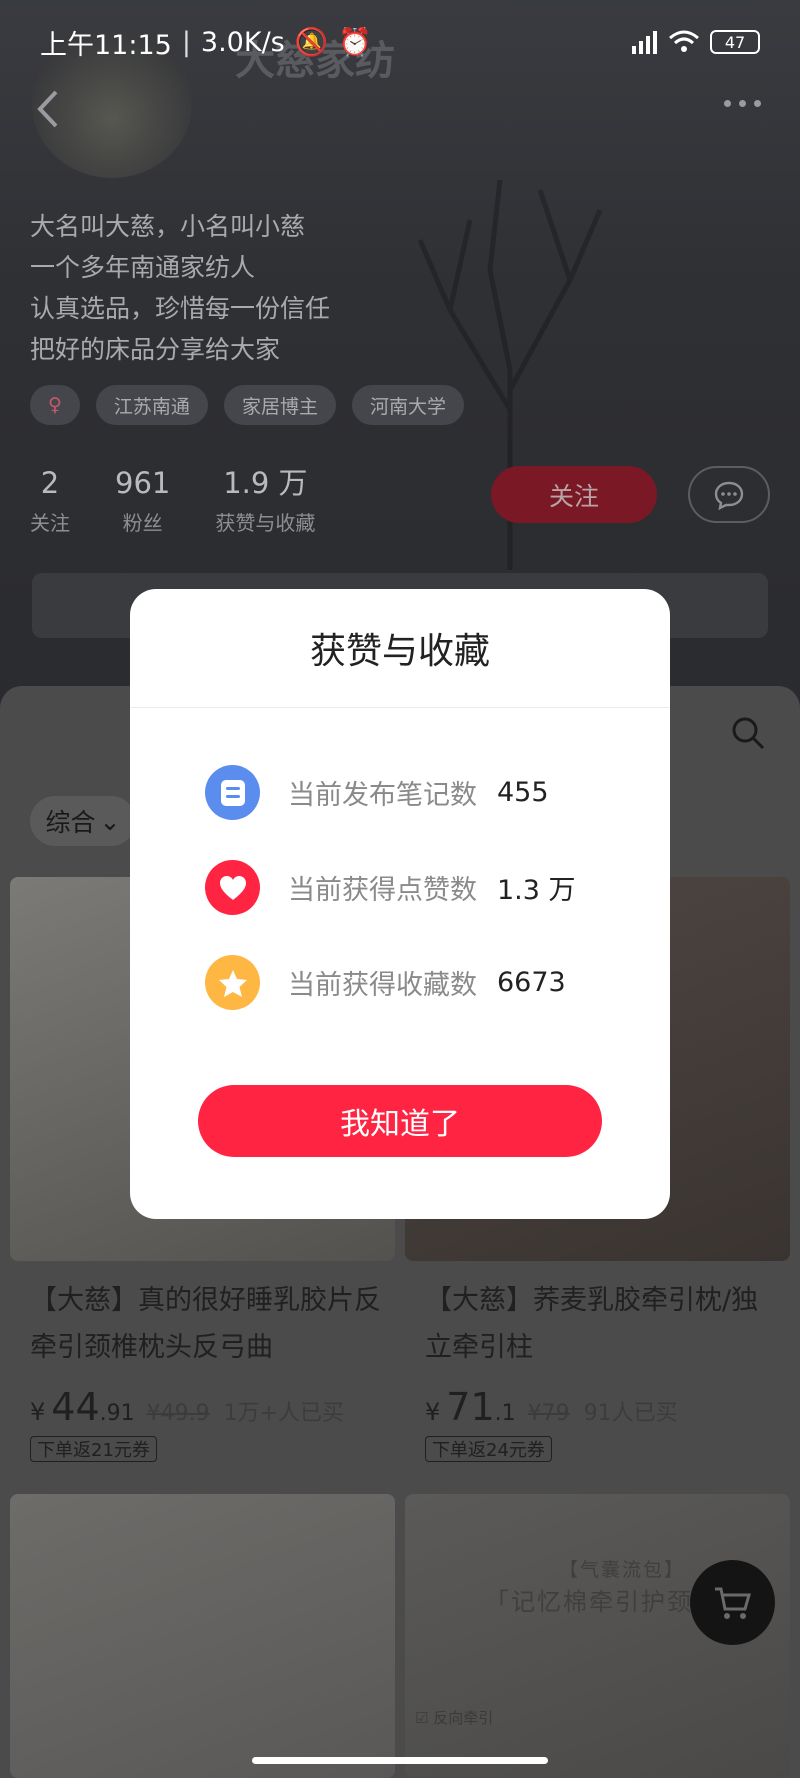  What do you see at coordinates (242, 42) in the screenshot?
I see `network-speed: 3.0K/s` at bounding box center [242, 42].